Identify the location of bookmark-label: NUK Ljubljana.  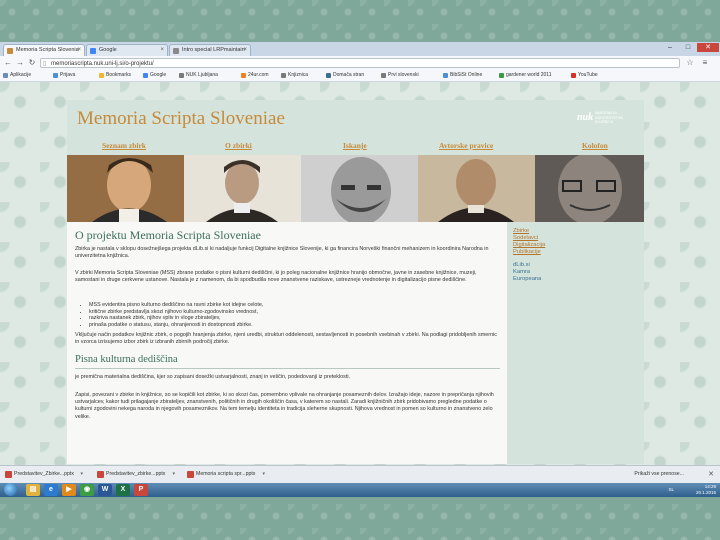
(202, 75).